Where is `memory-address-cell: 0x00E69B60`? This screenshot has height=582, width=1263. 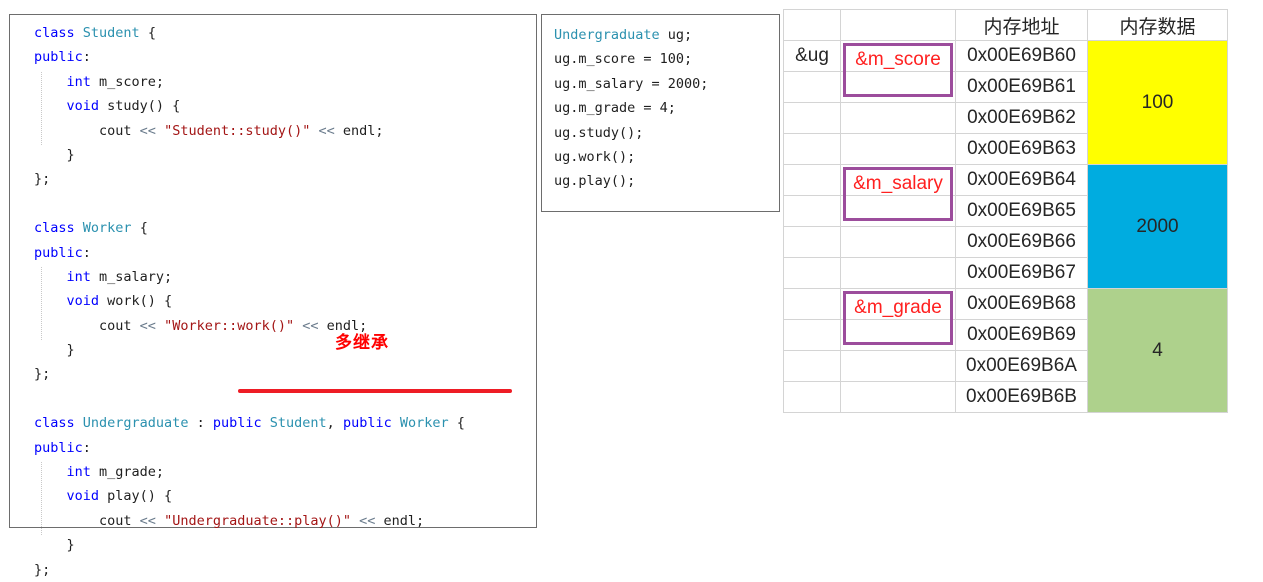 memory-address-cell: 0x00E69B60 is located at coordinates (1021, 56).